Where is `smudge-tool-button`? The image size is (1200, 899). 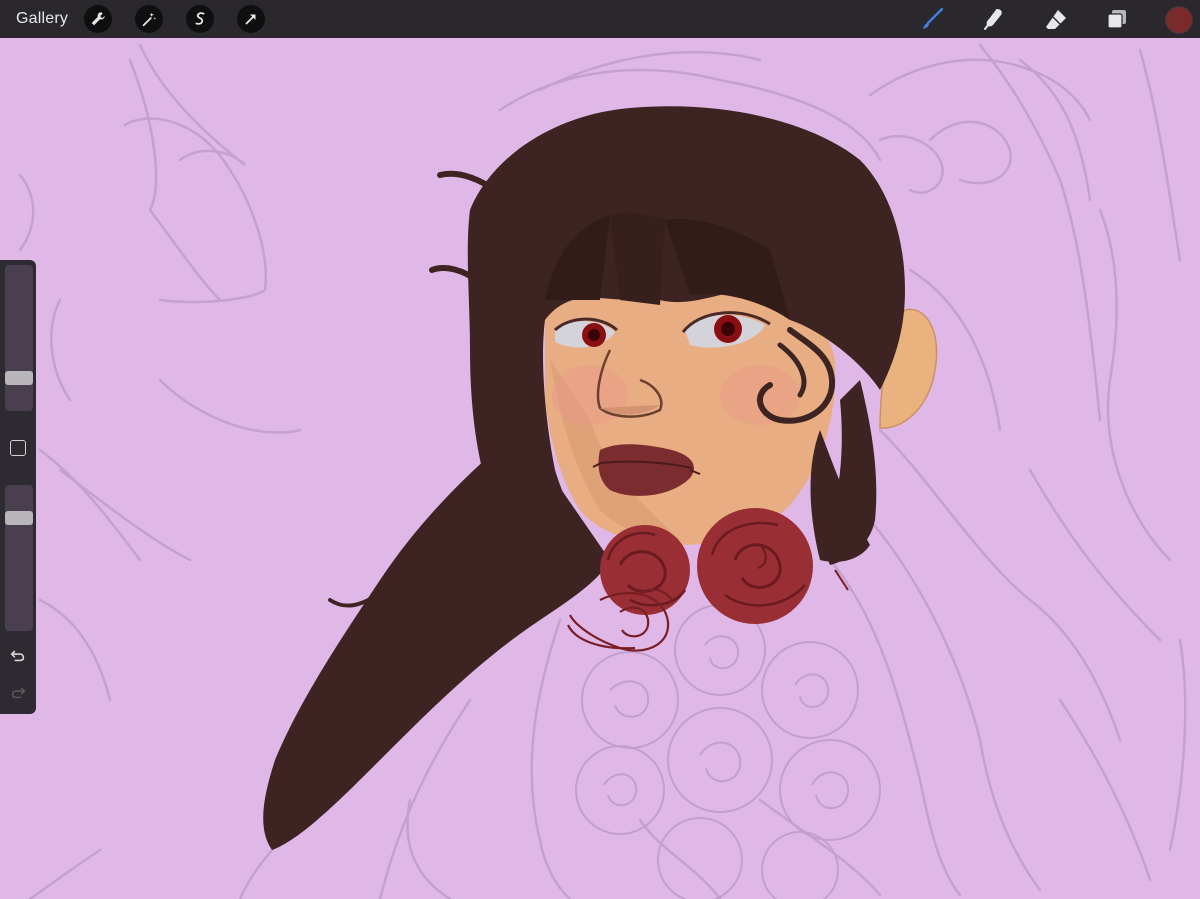
smudge-tool-button is located at coordinates (994, 19).